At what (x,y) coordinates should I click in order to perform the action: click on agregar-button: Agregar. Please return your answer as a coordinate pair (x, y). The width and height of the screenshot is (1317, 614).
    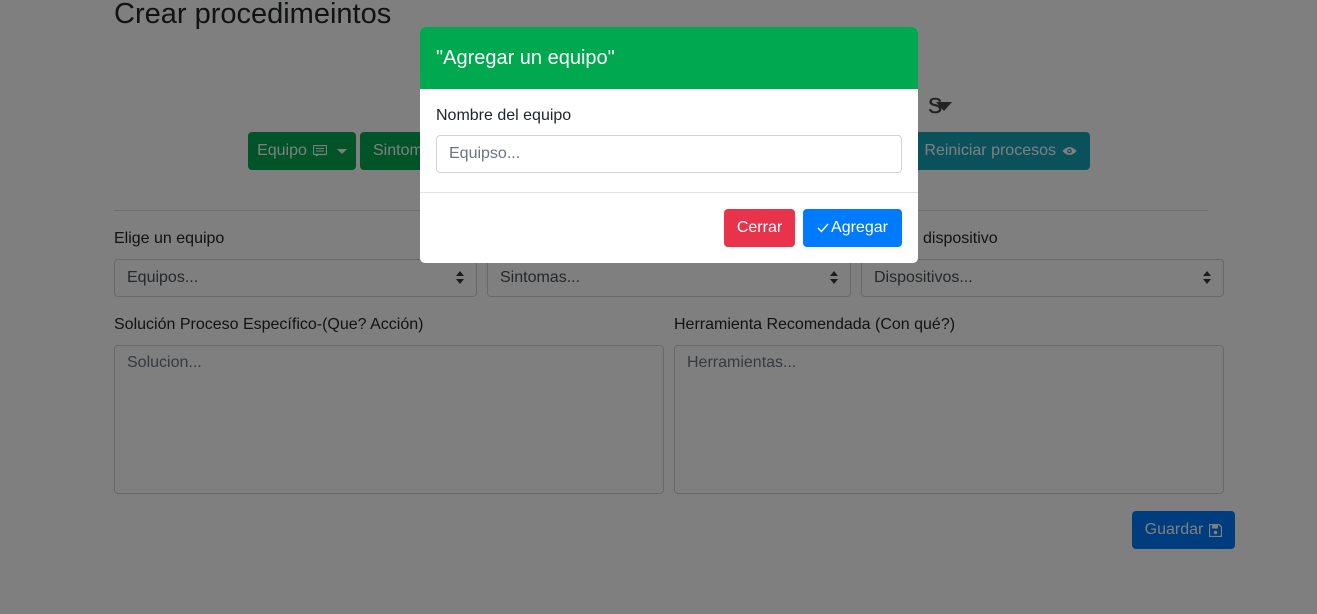
    Looking at the image, I should click on (852, 228).